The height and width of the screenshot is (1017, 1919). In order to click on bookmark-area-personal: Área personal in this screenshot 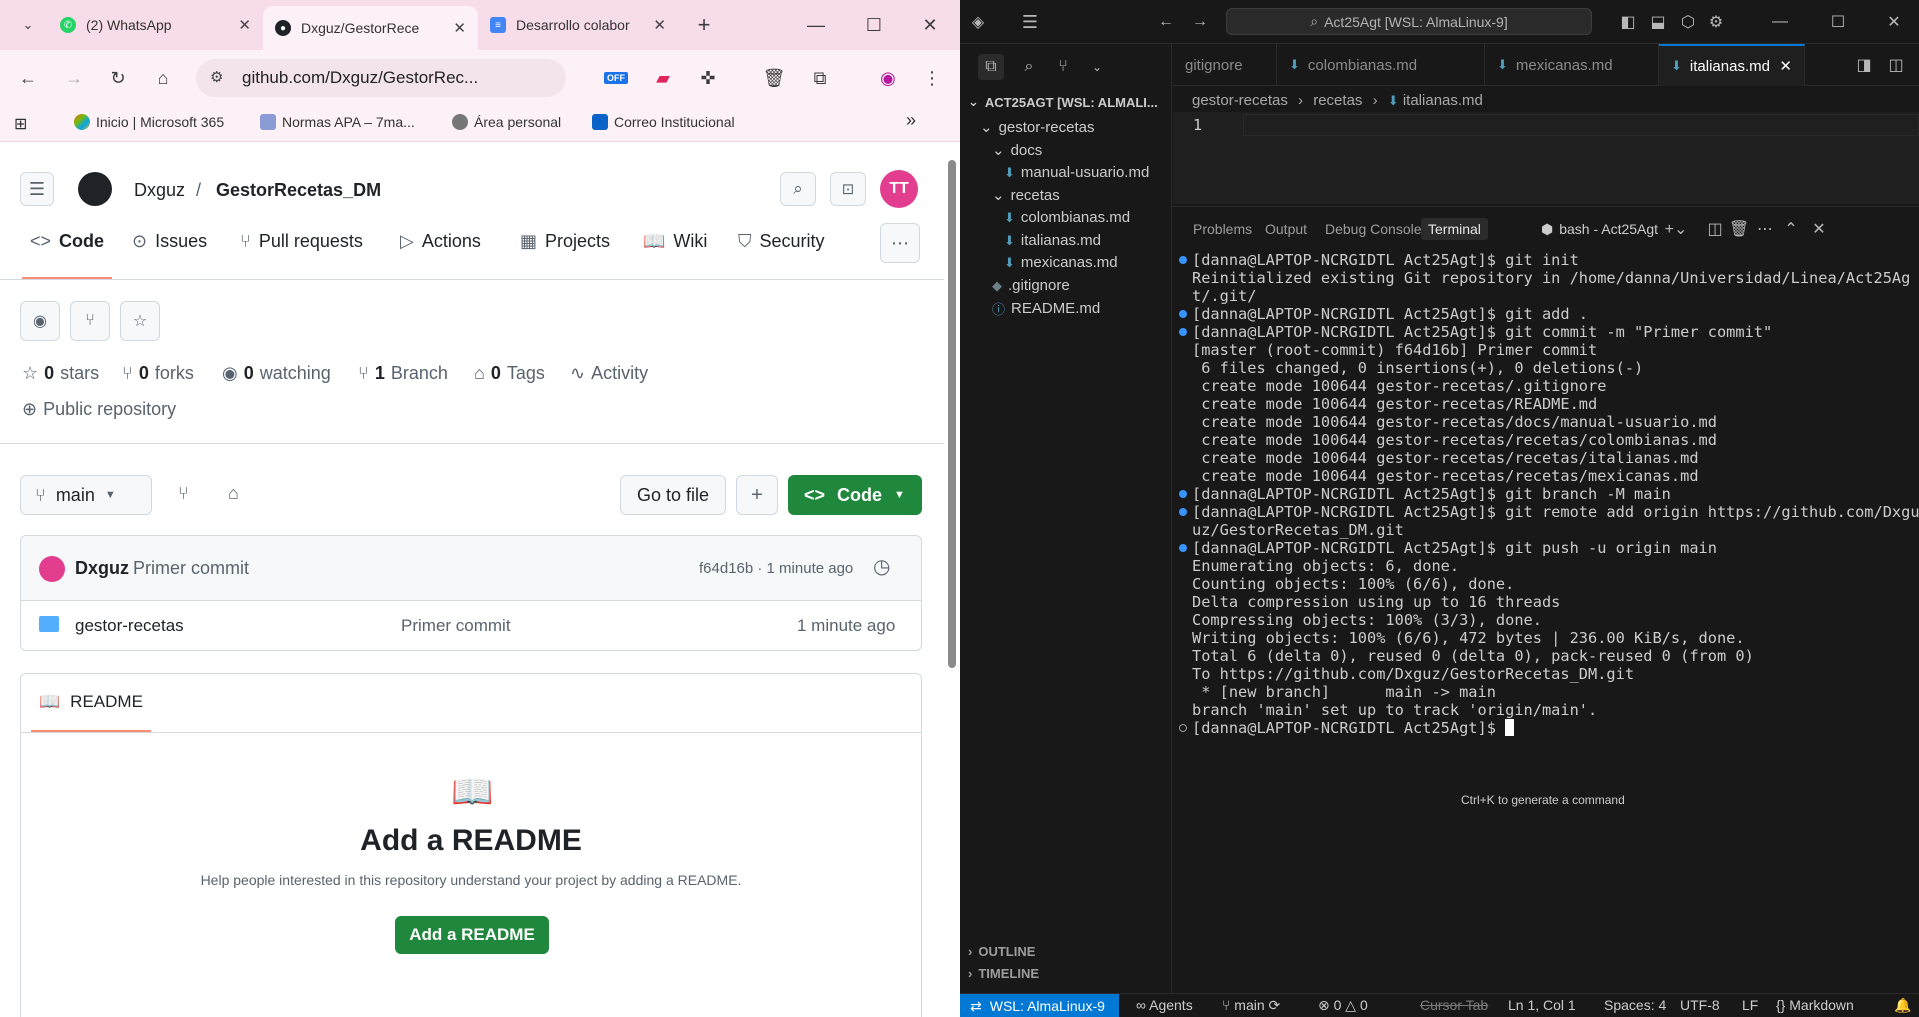, I will do `click(506, 122)`.